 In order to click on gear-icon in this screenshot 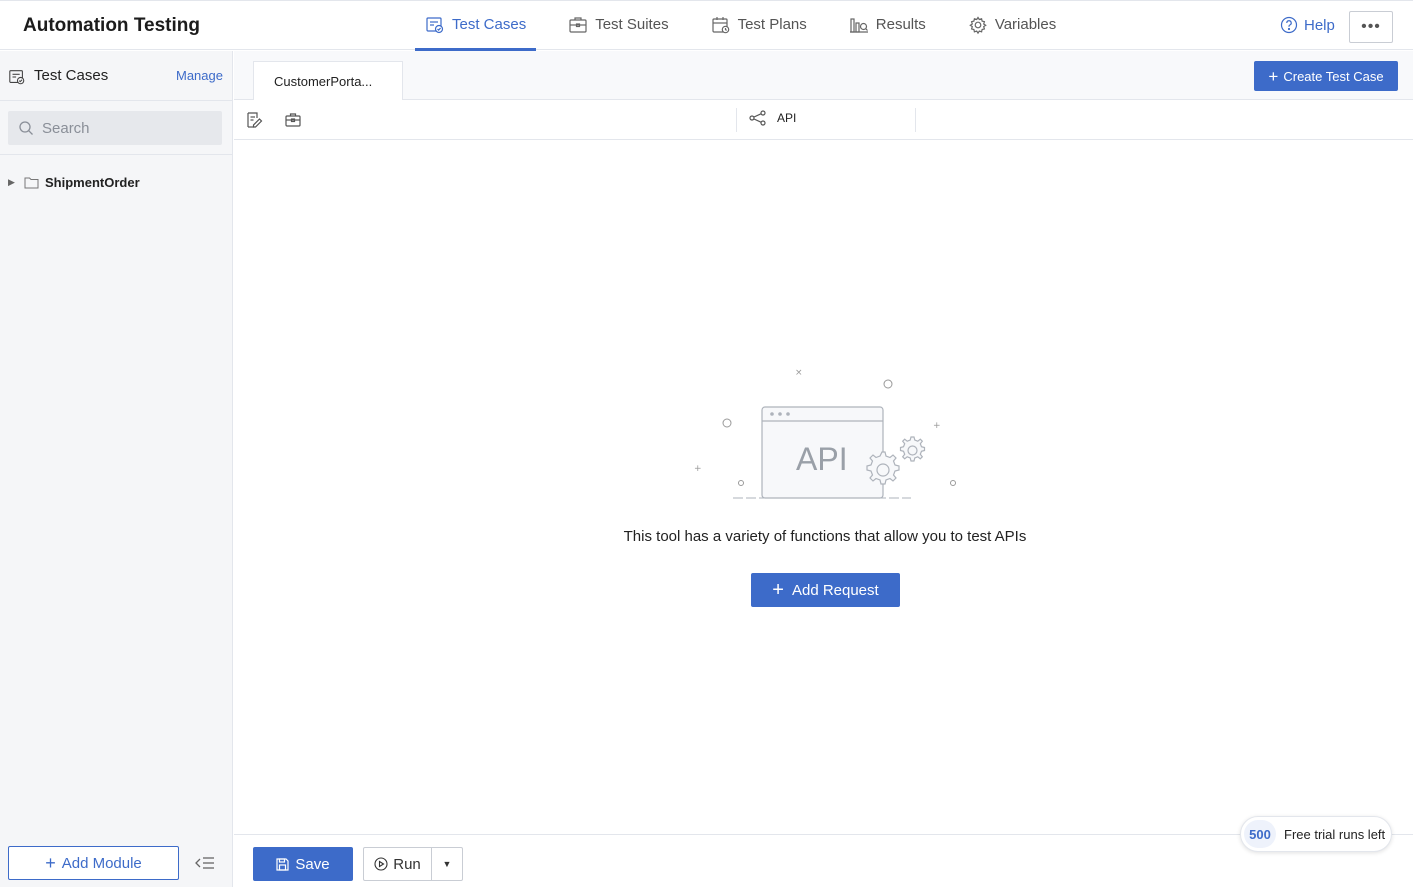, I will do `click(978, 24)`.